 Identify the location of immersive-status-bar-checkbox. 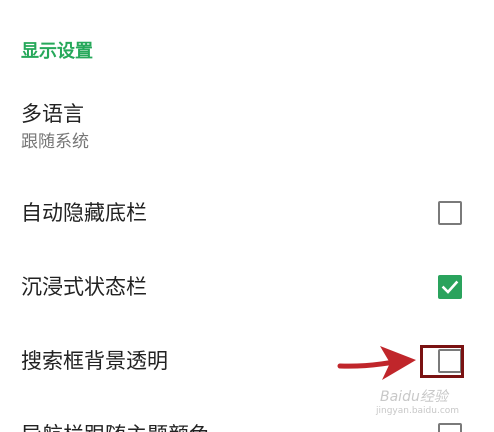
(450, 287).